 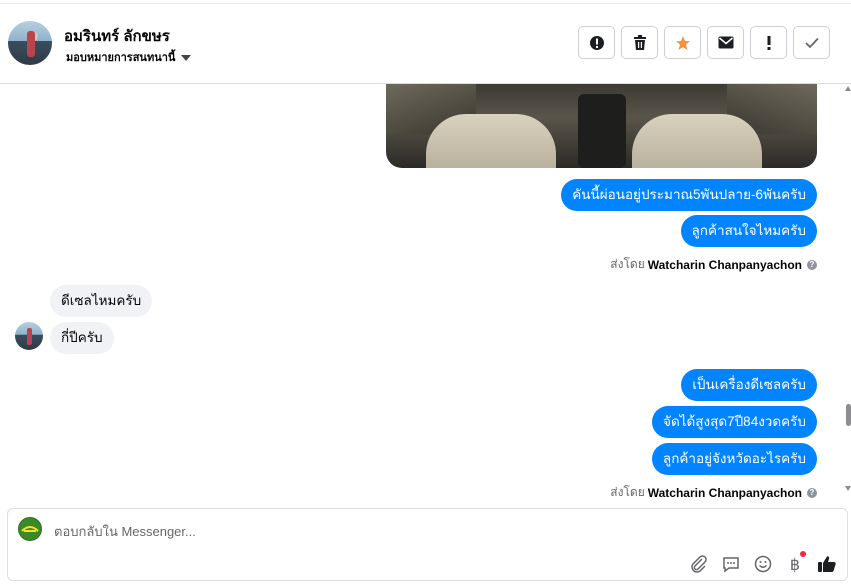 I want to click on outgoing-message: ลูกค้าอยู่จังหวัดอะไรครับ, so click(x=734, y=459).